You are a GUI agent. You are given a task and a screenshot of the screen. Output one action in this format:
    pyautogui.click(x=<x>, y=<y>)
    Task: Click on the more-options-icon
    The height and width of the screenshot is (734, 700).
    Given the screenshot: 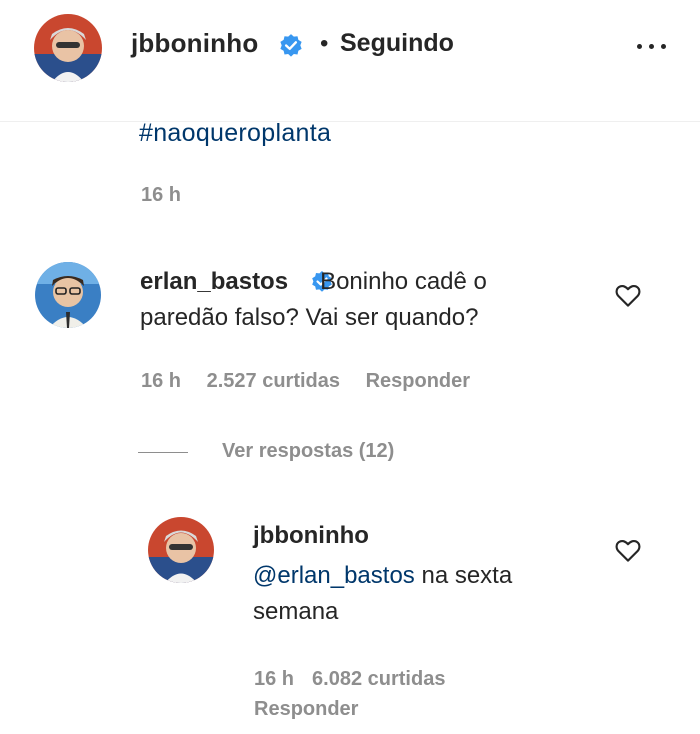 What is the action you would take?
    pyautogui.click(x=652, y=47)
    